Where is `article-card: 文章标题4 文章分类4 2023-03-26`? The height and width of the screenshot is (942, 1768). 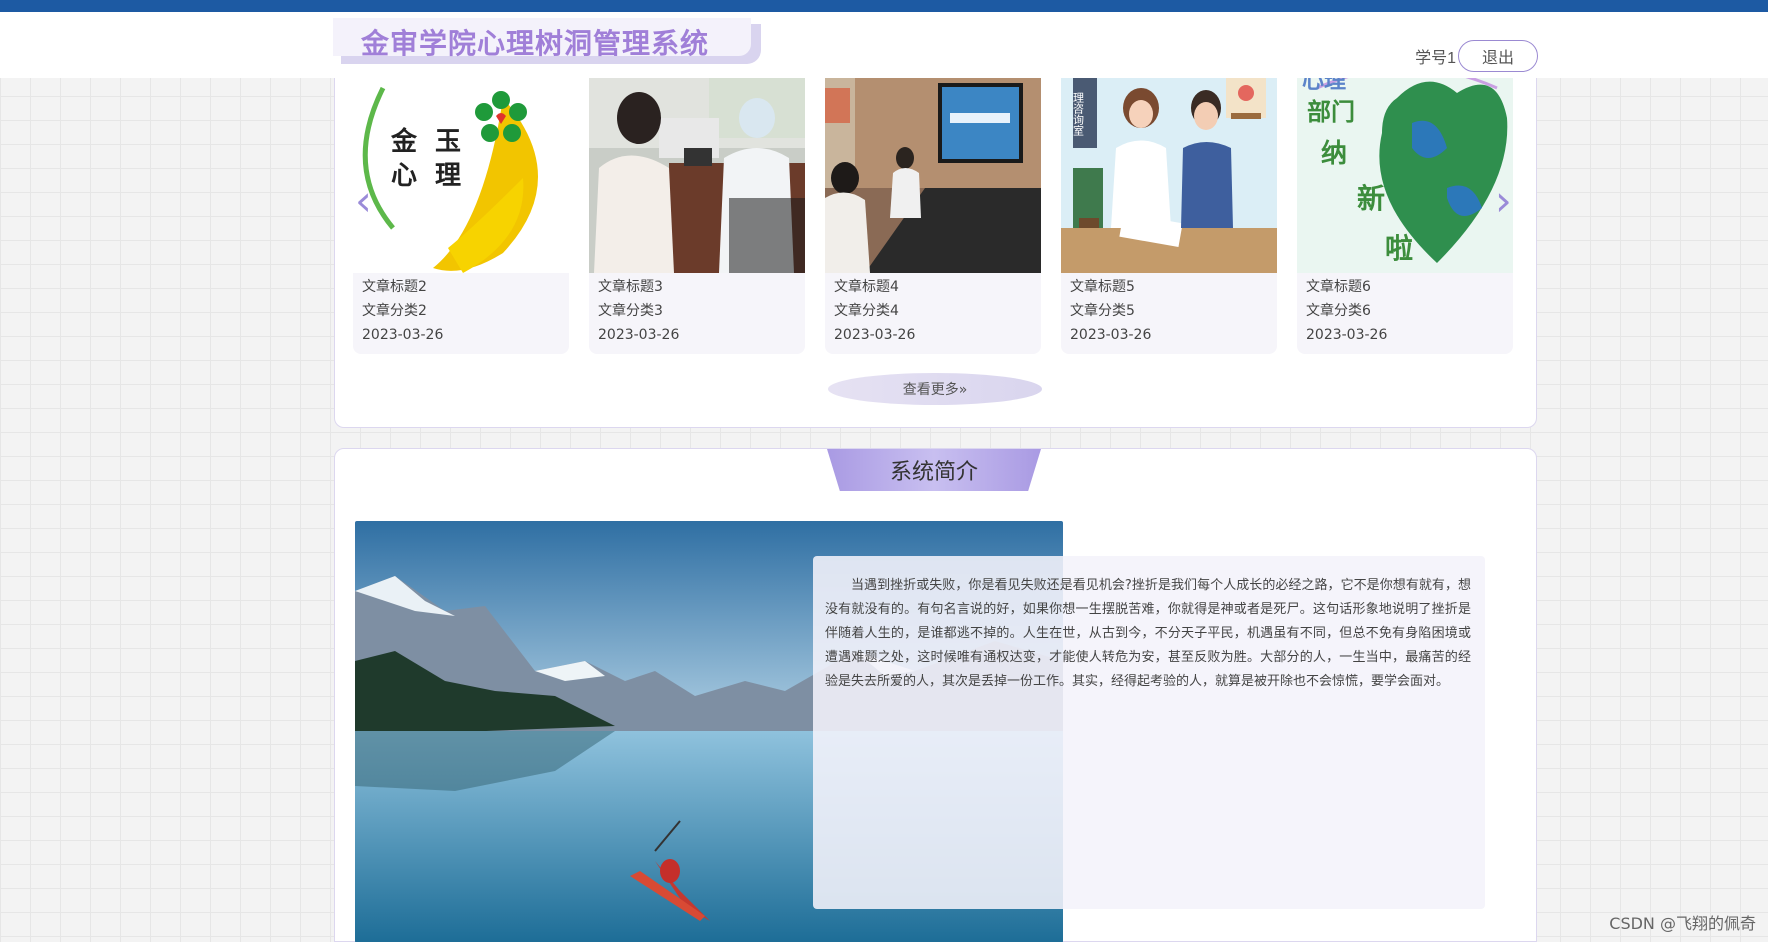 article-card: 文章标题4 文章分类4 2023-03-26 is located at coordinates (933, 216).